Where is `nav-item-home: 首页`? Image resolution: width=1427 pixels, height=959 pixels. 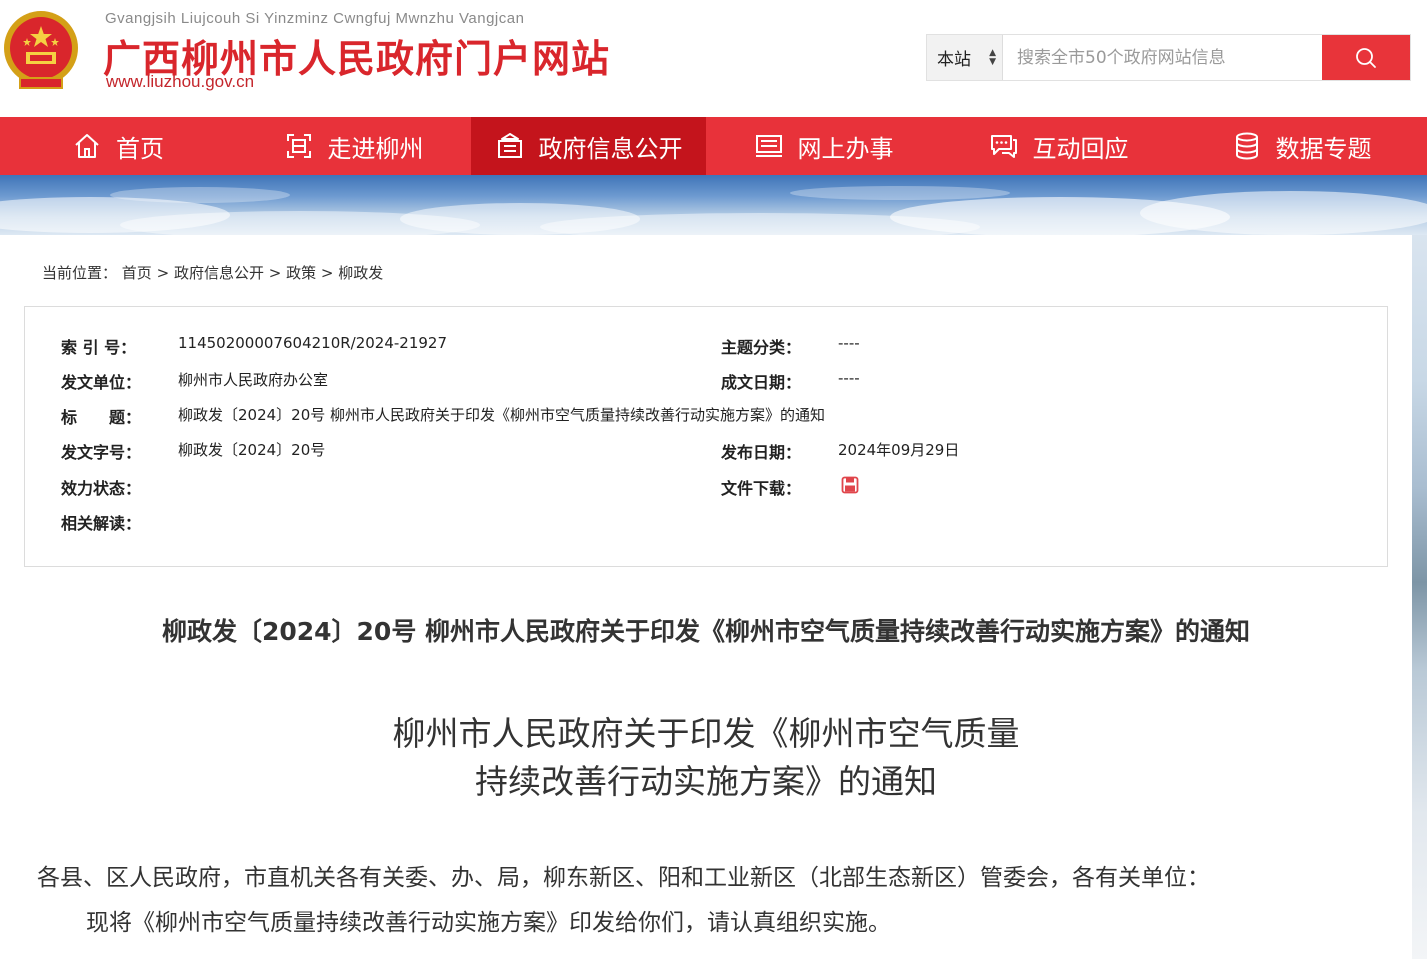
nav-item-home: 首页 is located at coordinates (118, 146).